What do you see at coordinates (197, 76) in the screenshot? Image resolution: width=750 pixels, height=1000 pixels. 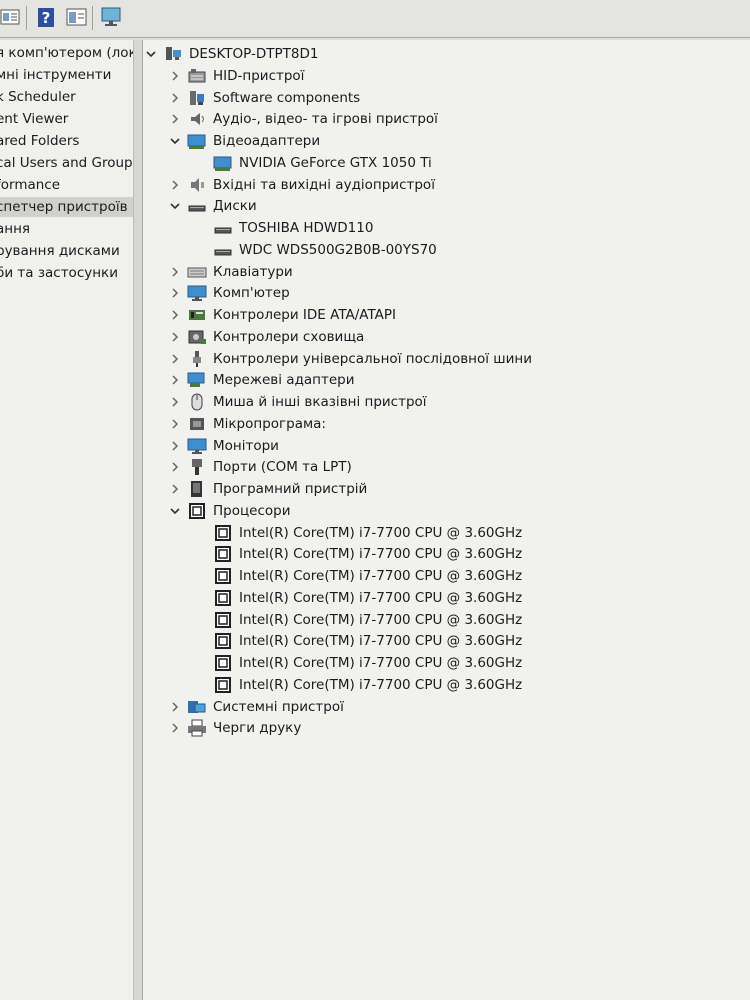 I see `hid-icon` at bounding box center [197, 76].